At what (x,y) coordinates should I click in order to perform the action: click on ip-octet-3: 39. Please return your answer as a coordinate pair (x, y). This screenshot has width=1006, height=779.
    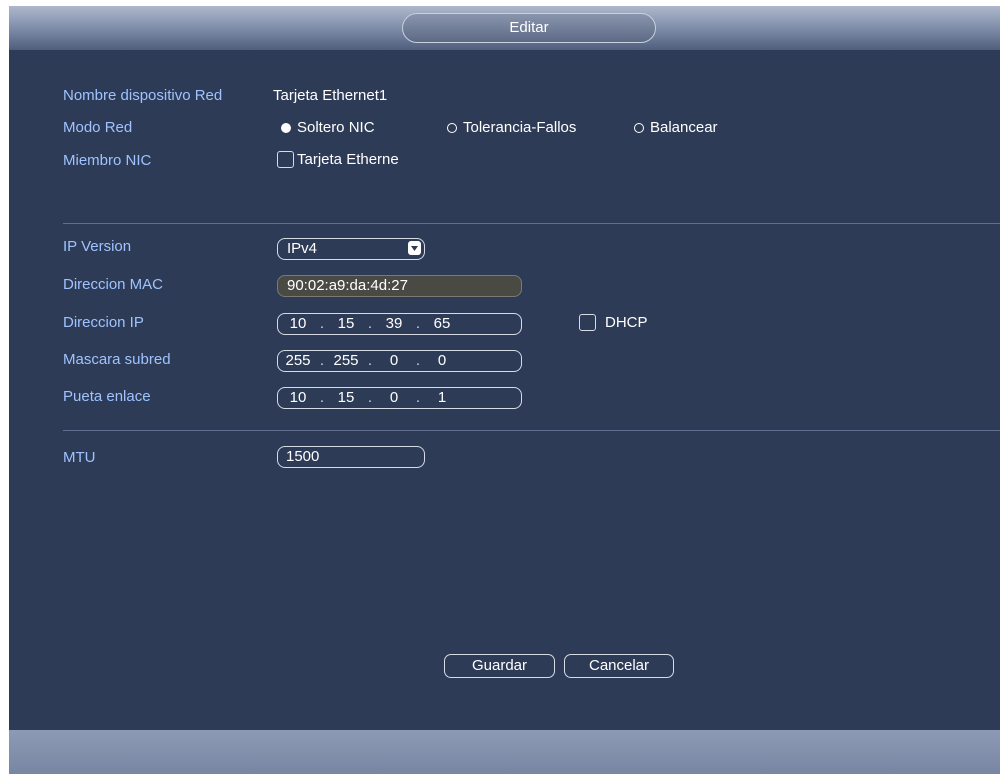
    Looking at the image, I should click on (394, 324).